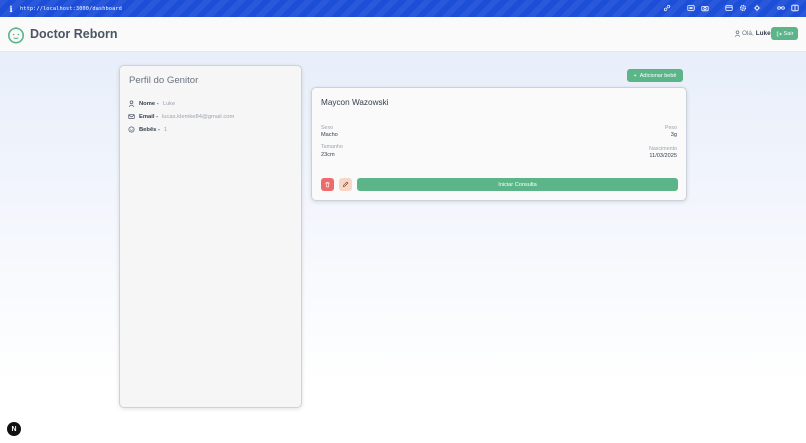  What do you see at coordinates (403, 8) in the screenshot?
I see `browser-toolbar: i http://localhost:3000/dashboard` at bounding box center [403, 8].